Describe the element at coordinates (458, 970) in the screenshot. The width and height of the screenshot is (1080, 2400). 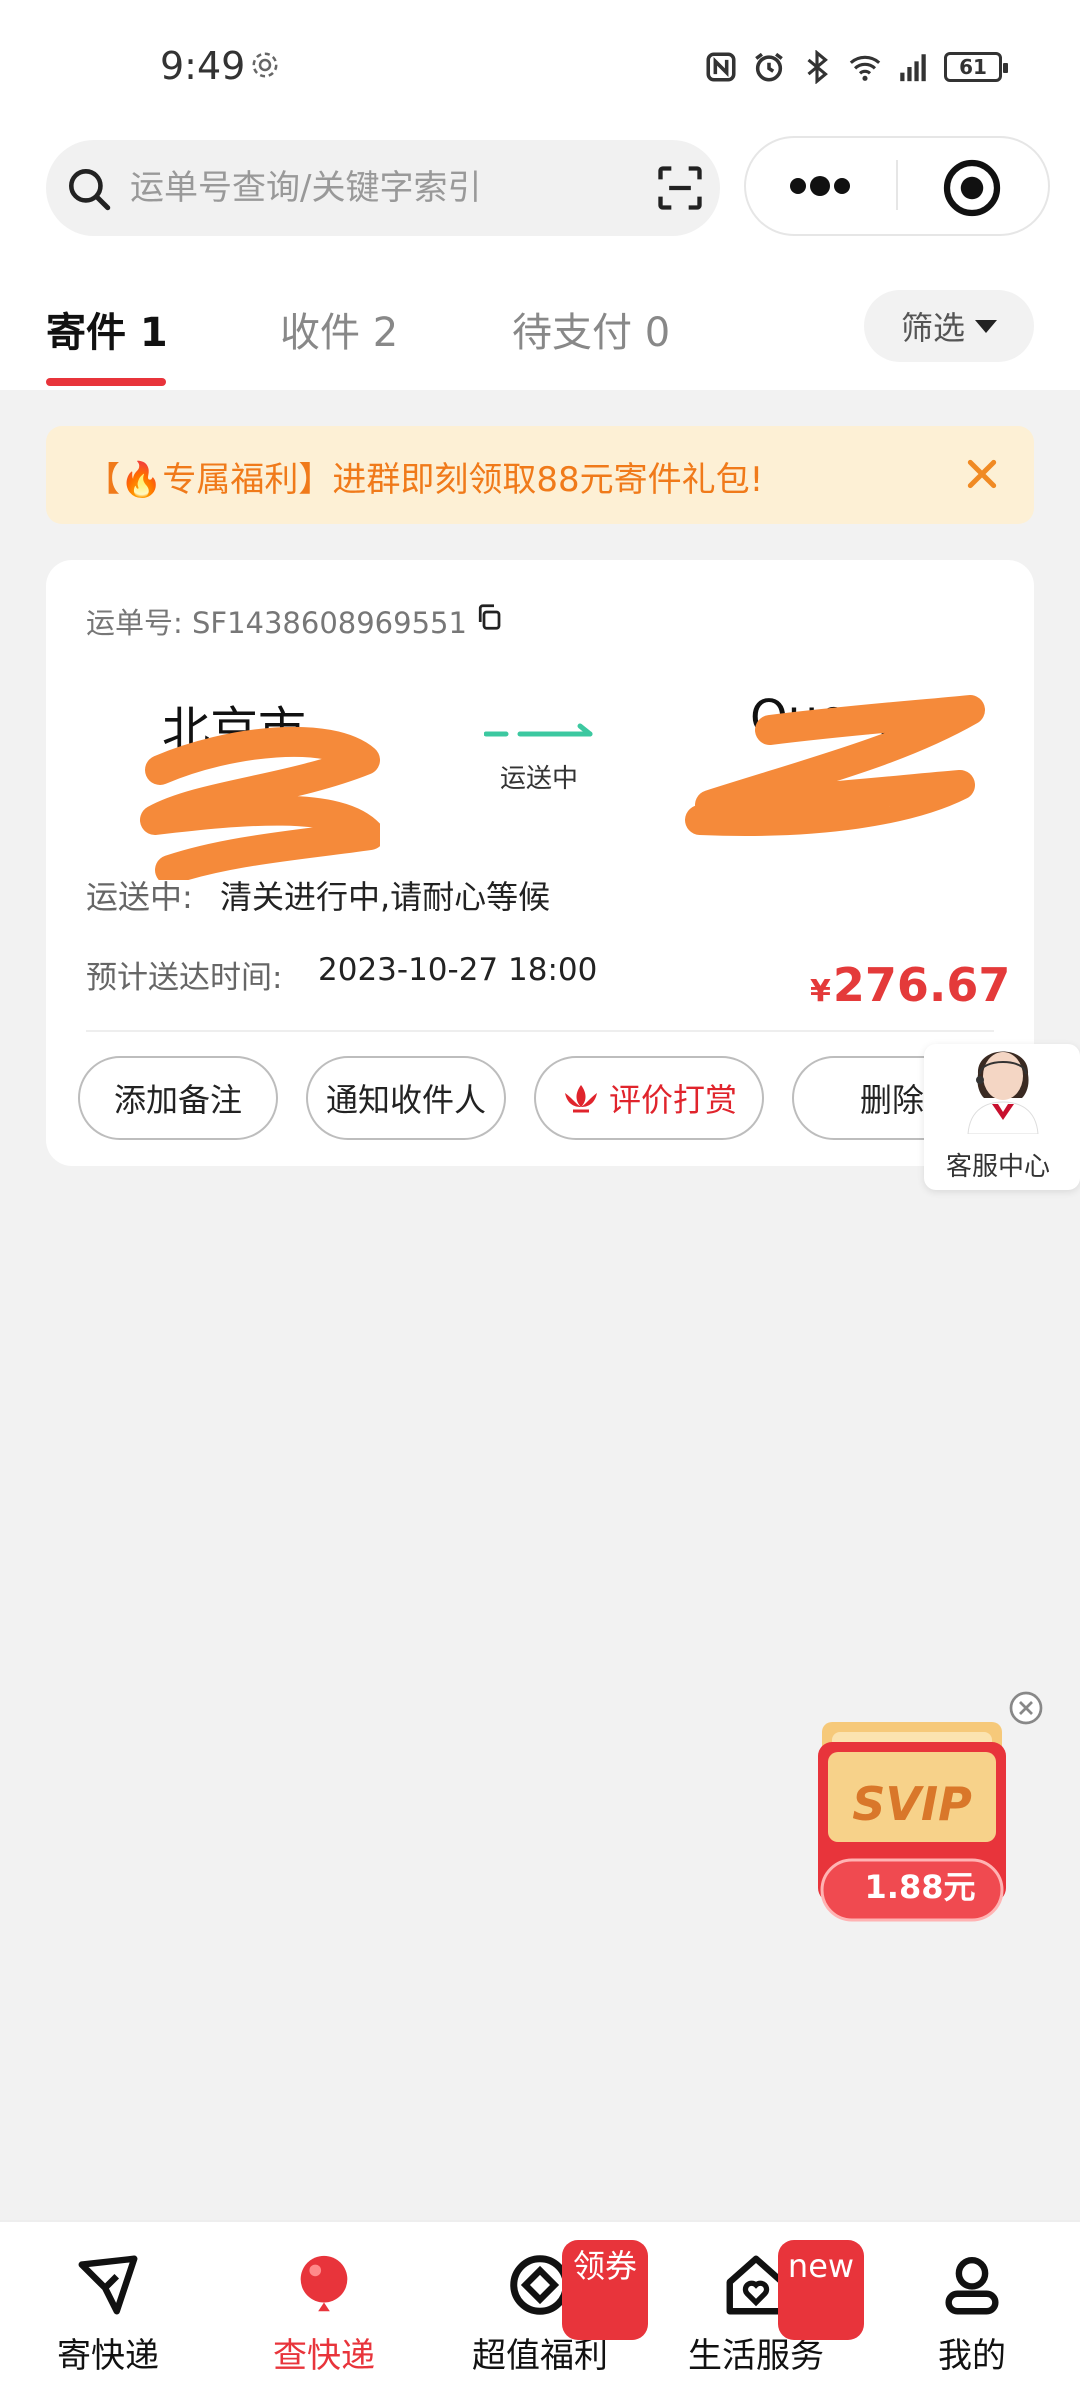
I see `eta-value: 2023-10-27 18:00` at that location.